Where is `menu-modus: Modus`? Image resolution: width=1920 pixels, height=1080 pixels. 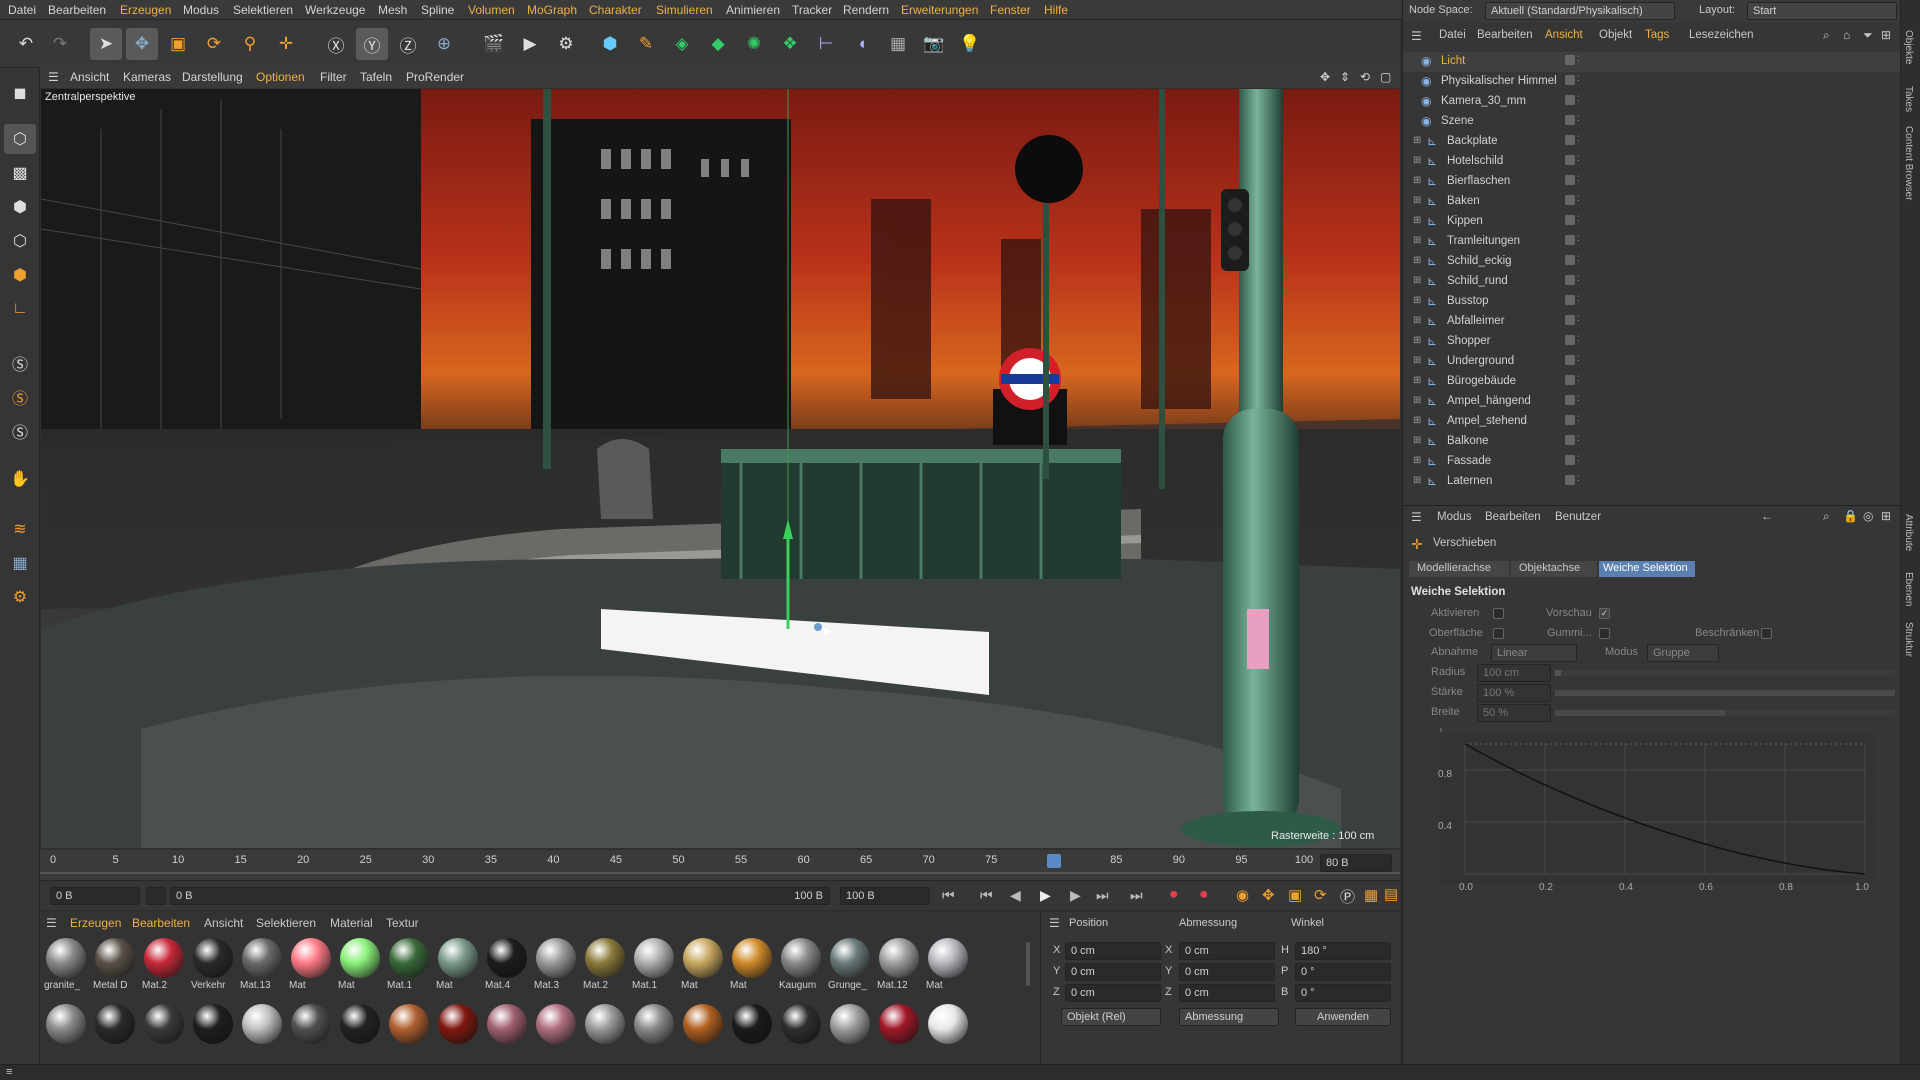
menu-modus: Modus is located at coordinates (201, 10).